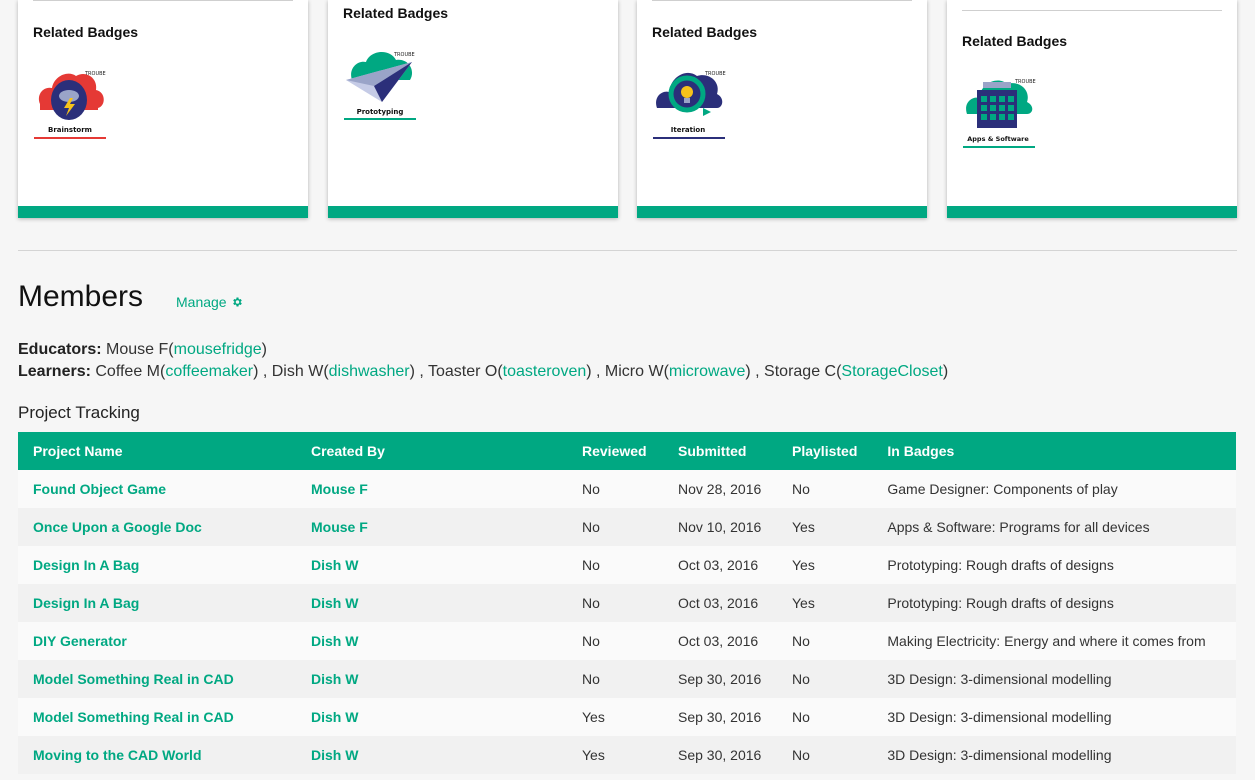  I want to click on storm-cloud-icon: TROUBE Brainstorm, so click(70, 105).